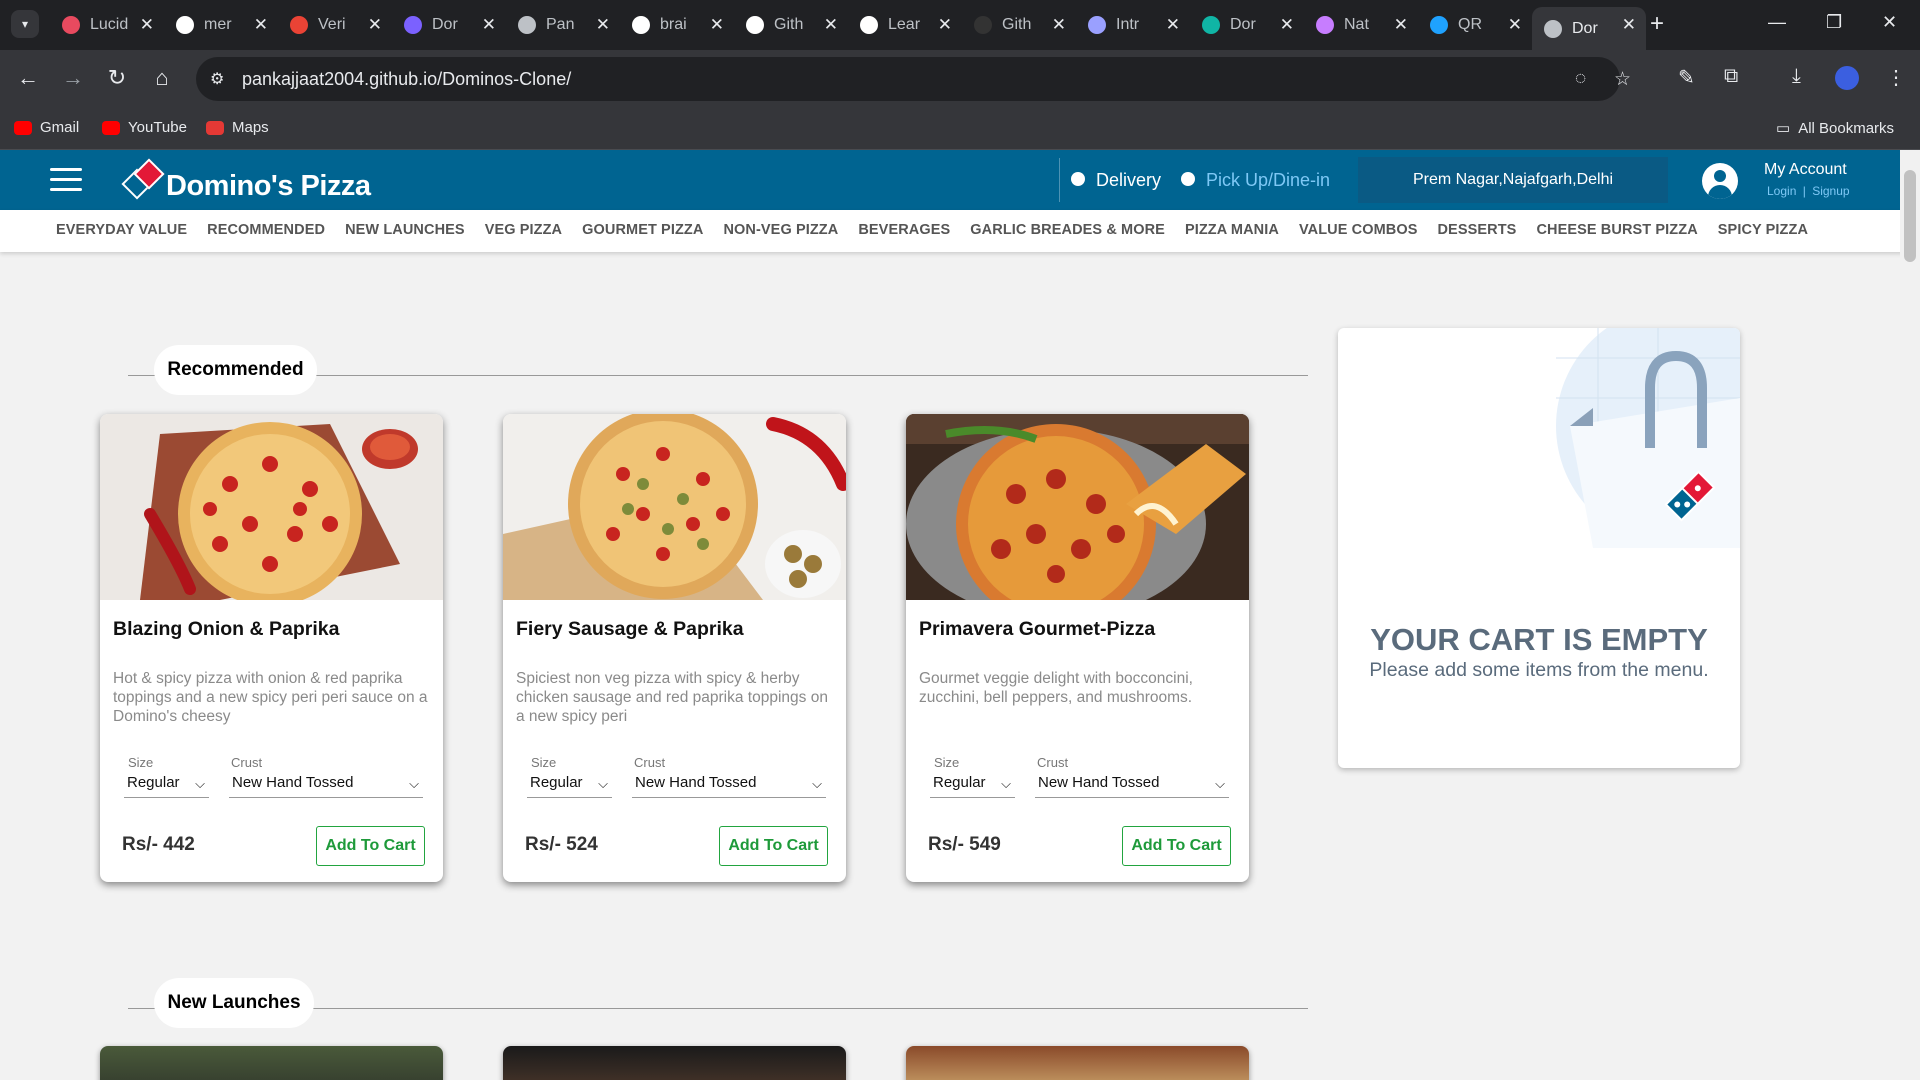  I want to click on eye-off-icon: ◌, so click(1580, 79).